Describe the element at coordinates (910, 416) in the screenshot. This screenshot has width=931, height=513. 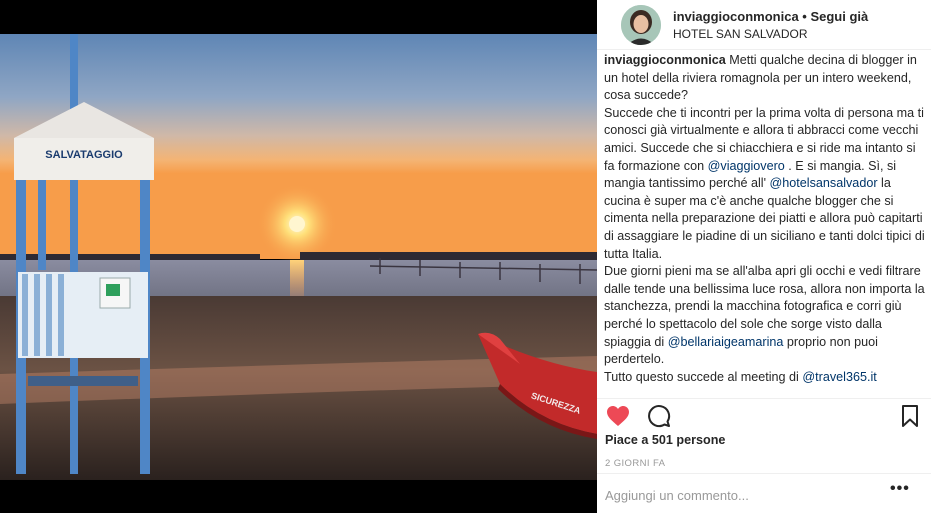
I see `bookmark-icon` at that location.